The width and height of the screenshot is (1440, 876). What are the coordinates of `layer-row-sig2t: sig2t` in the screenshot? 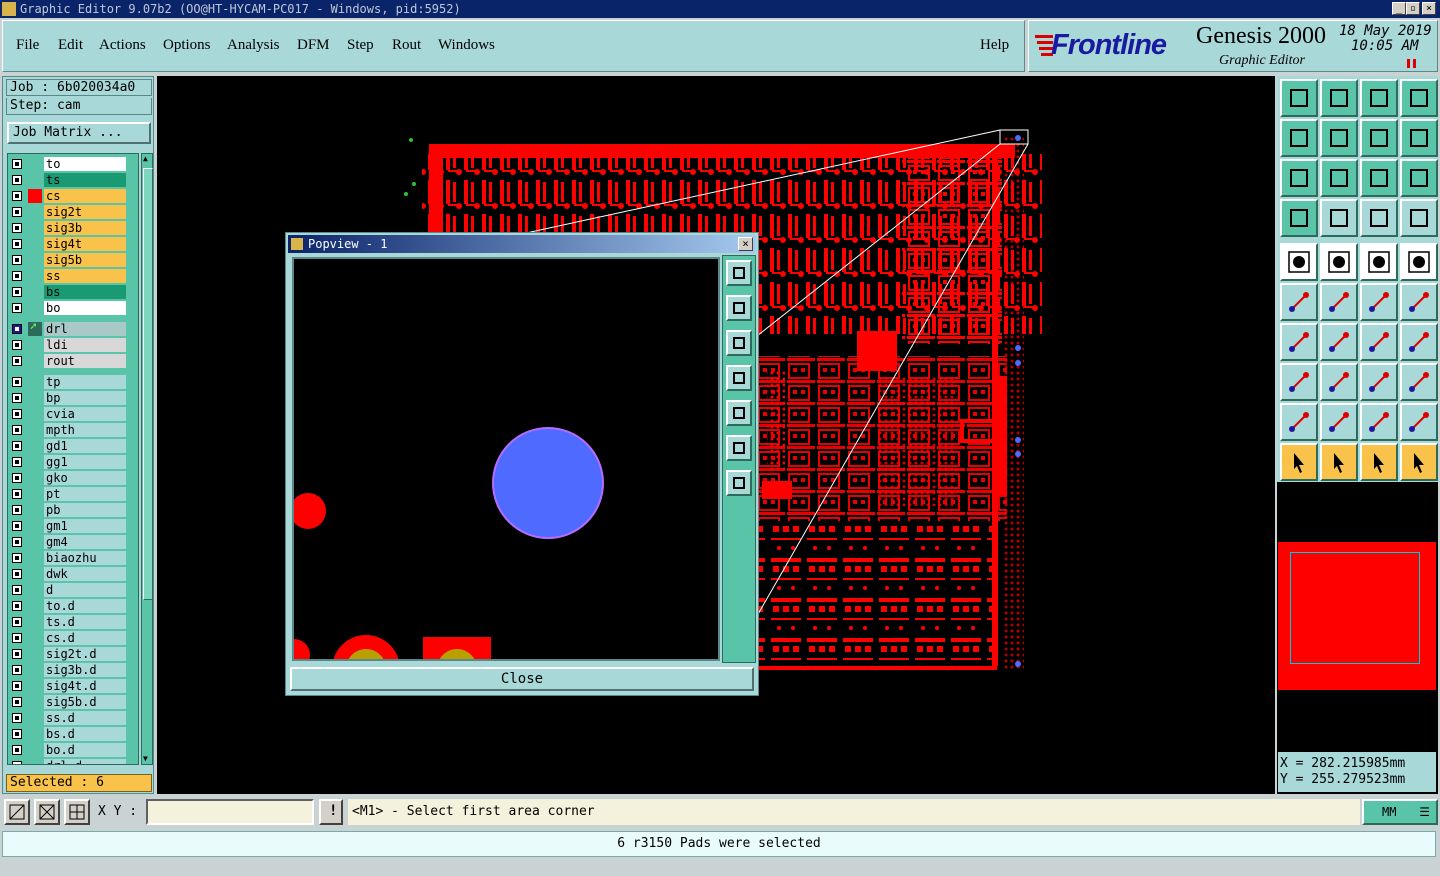 It's located at (73, 212).